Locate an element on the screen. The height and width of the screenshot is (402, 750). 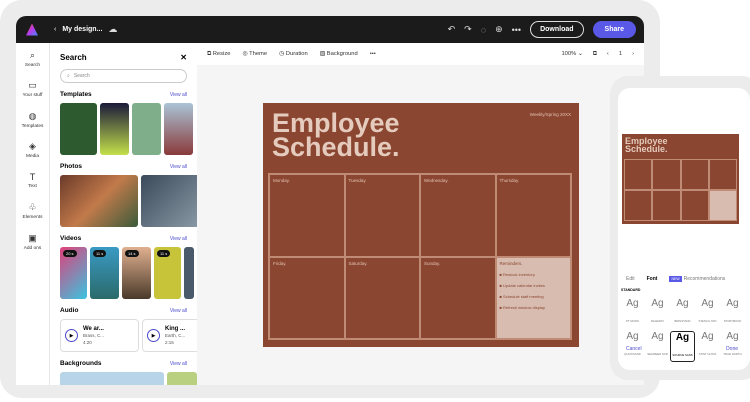
video-thumb: 14 s is located at coordinates (136, 273).